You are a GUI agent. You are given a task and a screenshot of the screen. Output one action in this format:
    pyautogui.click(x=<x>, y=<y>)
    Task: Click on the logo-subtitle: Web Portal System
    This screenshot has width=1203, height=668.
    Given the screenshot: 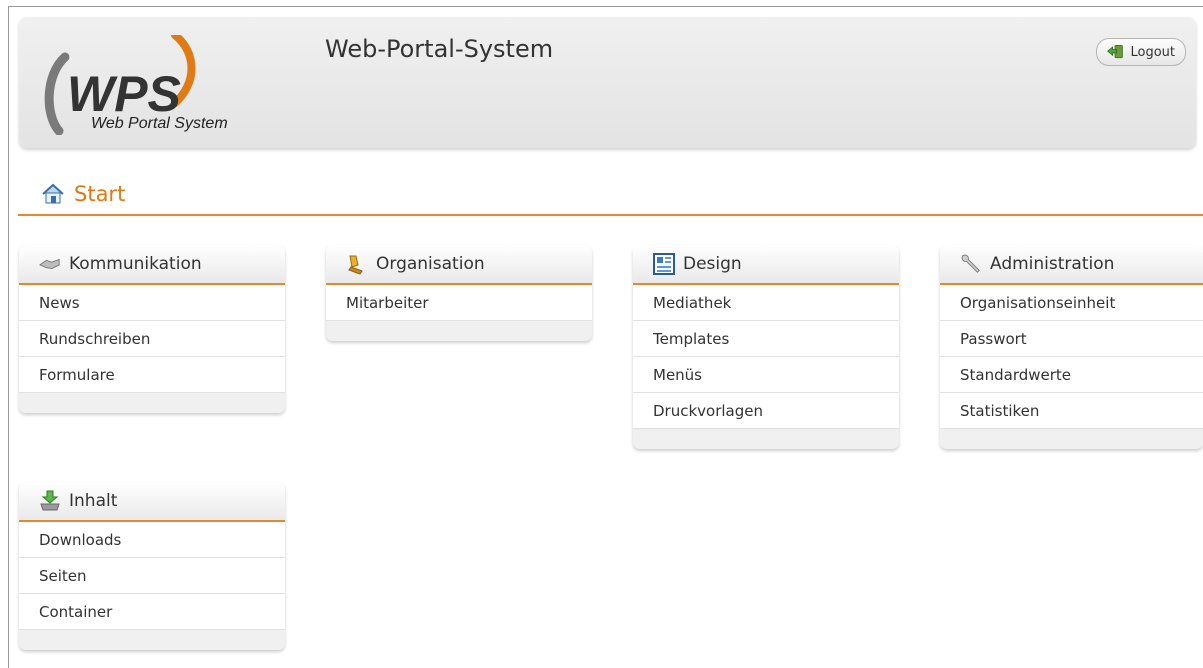 What is the action you would take?
    pyautogui.click(x=159, y=123)
    